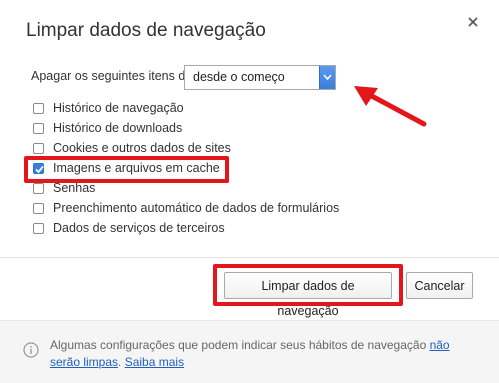 Image resolution: width=499 pixels, height=383 pixels. I want to click on close-icon, so click(473, 22).